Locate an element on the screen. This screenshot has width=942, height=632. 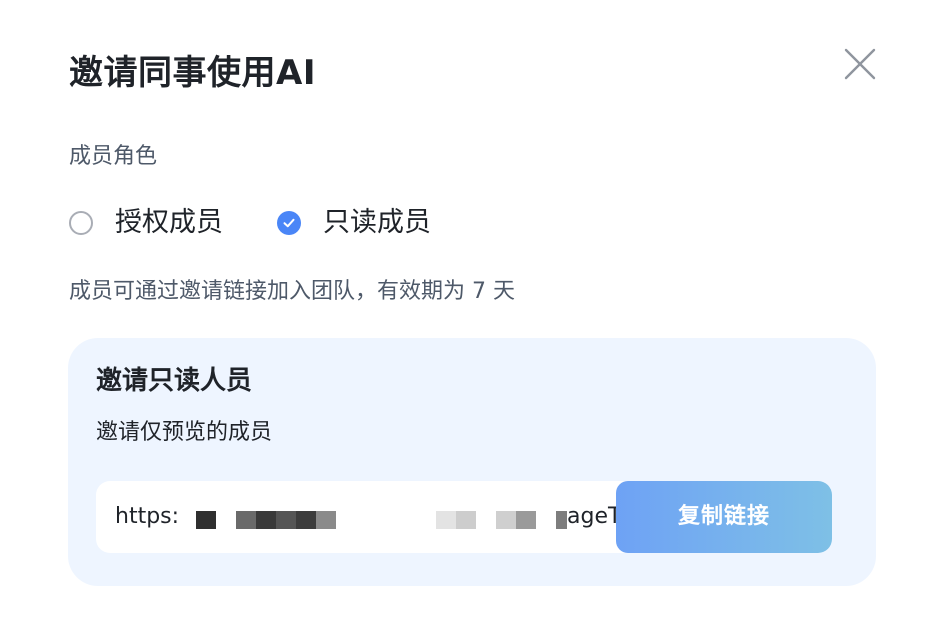
copy-link-button: 复制链接 is located at coordinates (724, 517).